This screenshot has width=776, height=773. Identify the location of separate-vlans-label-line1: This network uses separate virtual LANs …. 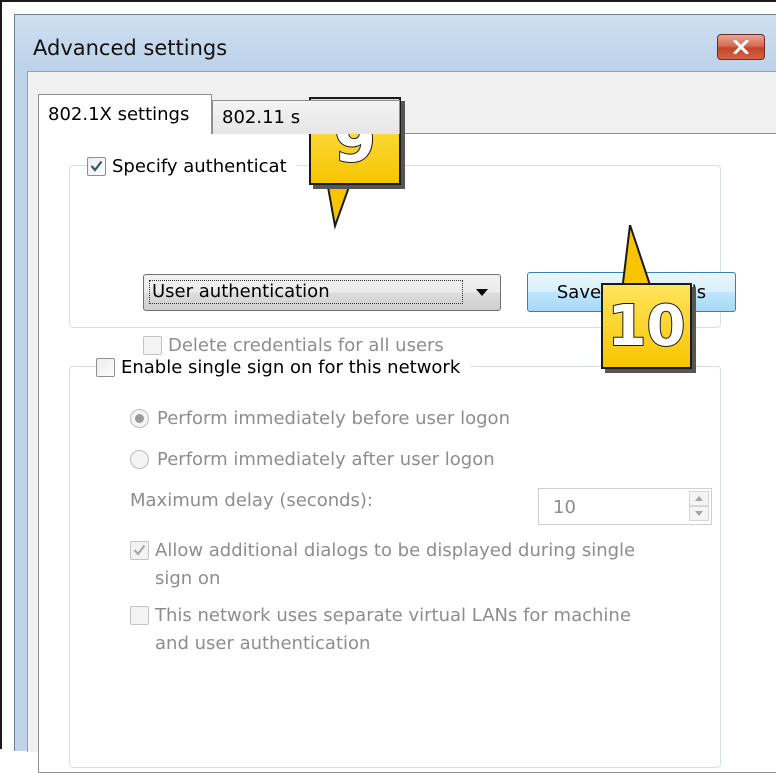
(393, 615).